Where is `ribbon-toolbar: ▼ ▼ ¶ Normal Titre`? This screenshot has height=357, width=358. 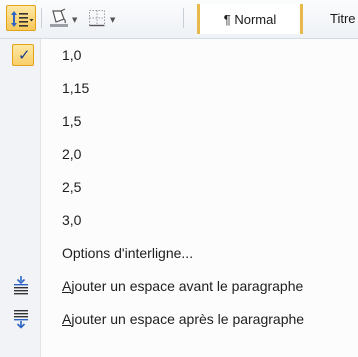 ribbon-toolbar: ▼ ▼ ¶ Normal Titre is located at coordinates (179, 19).